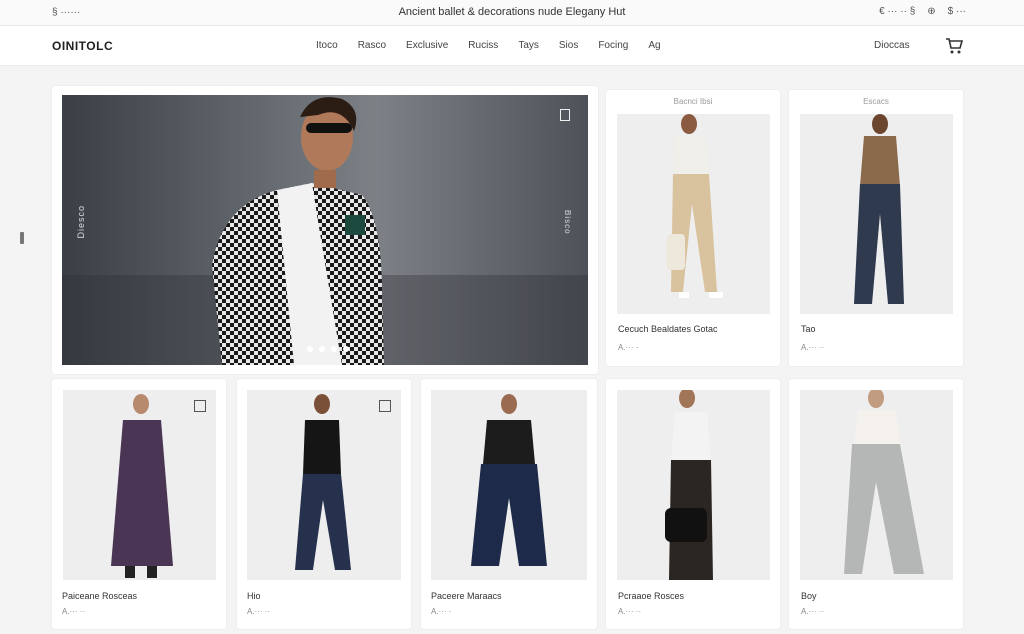 Image resolution: width=1024 pixels, height=634 pixels. Describe the element at coordinates (693, 101) in the screenshot. I see `product-tag: Bacnci Ibsi` at that location.